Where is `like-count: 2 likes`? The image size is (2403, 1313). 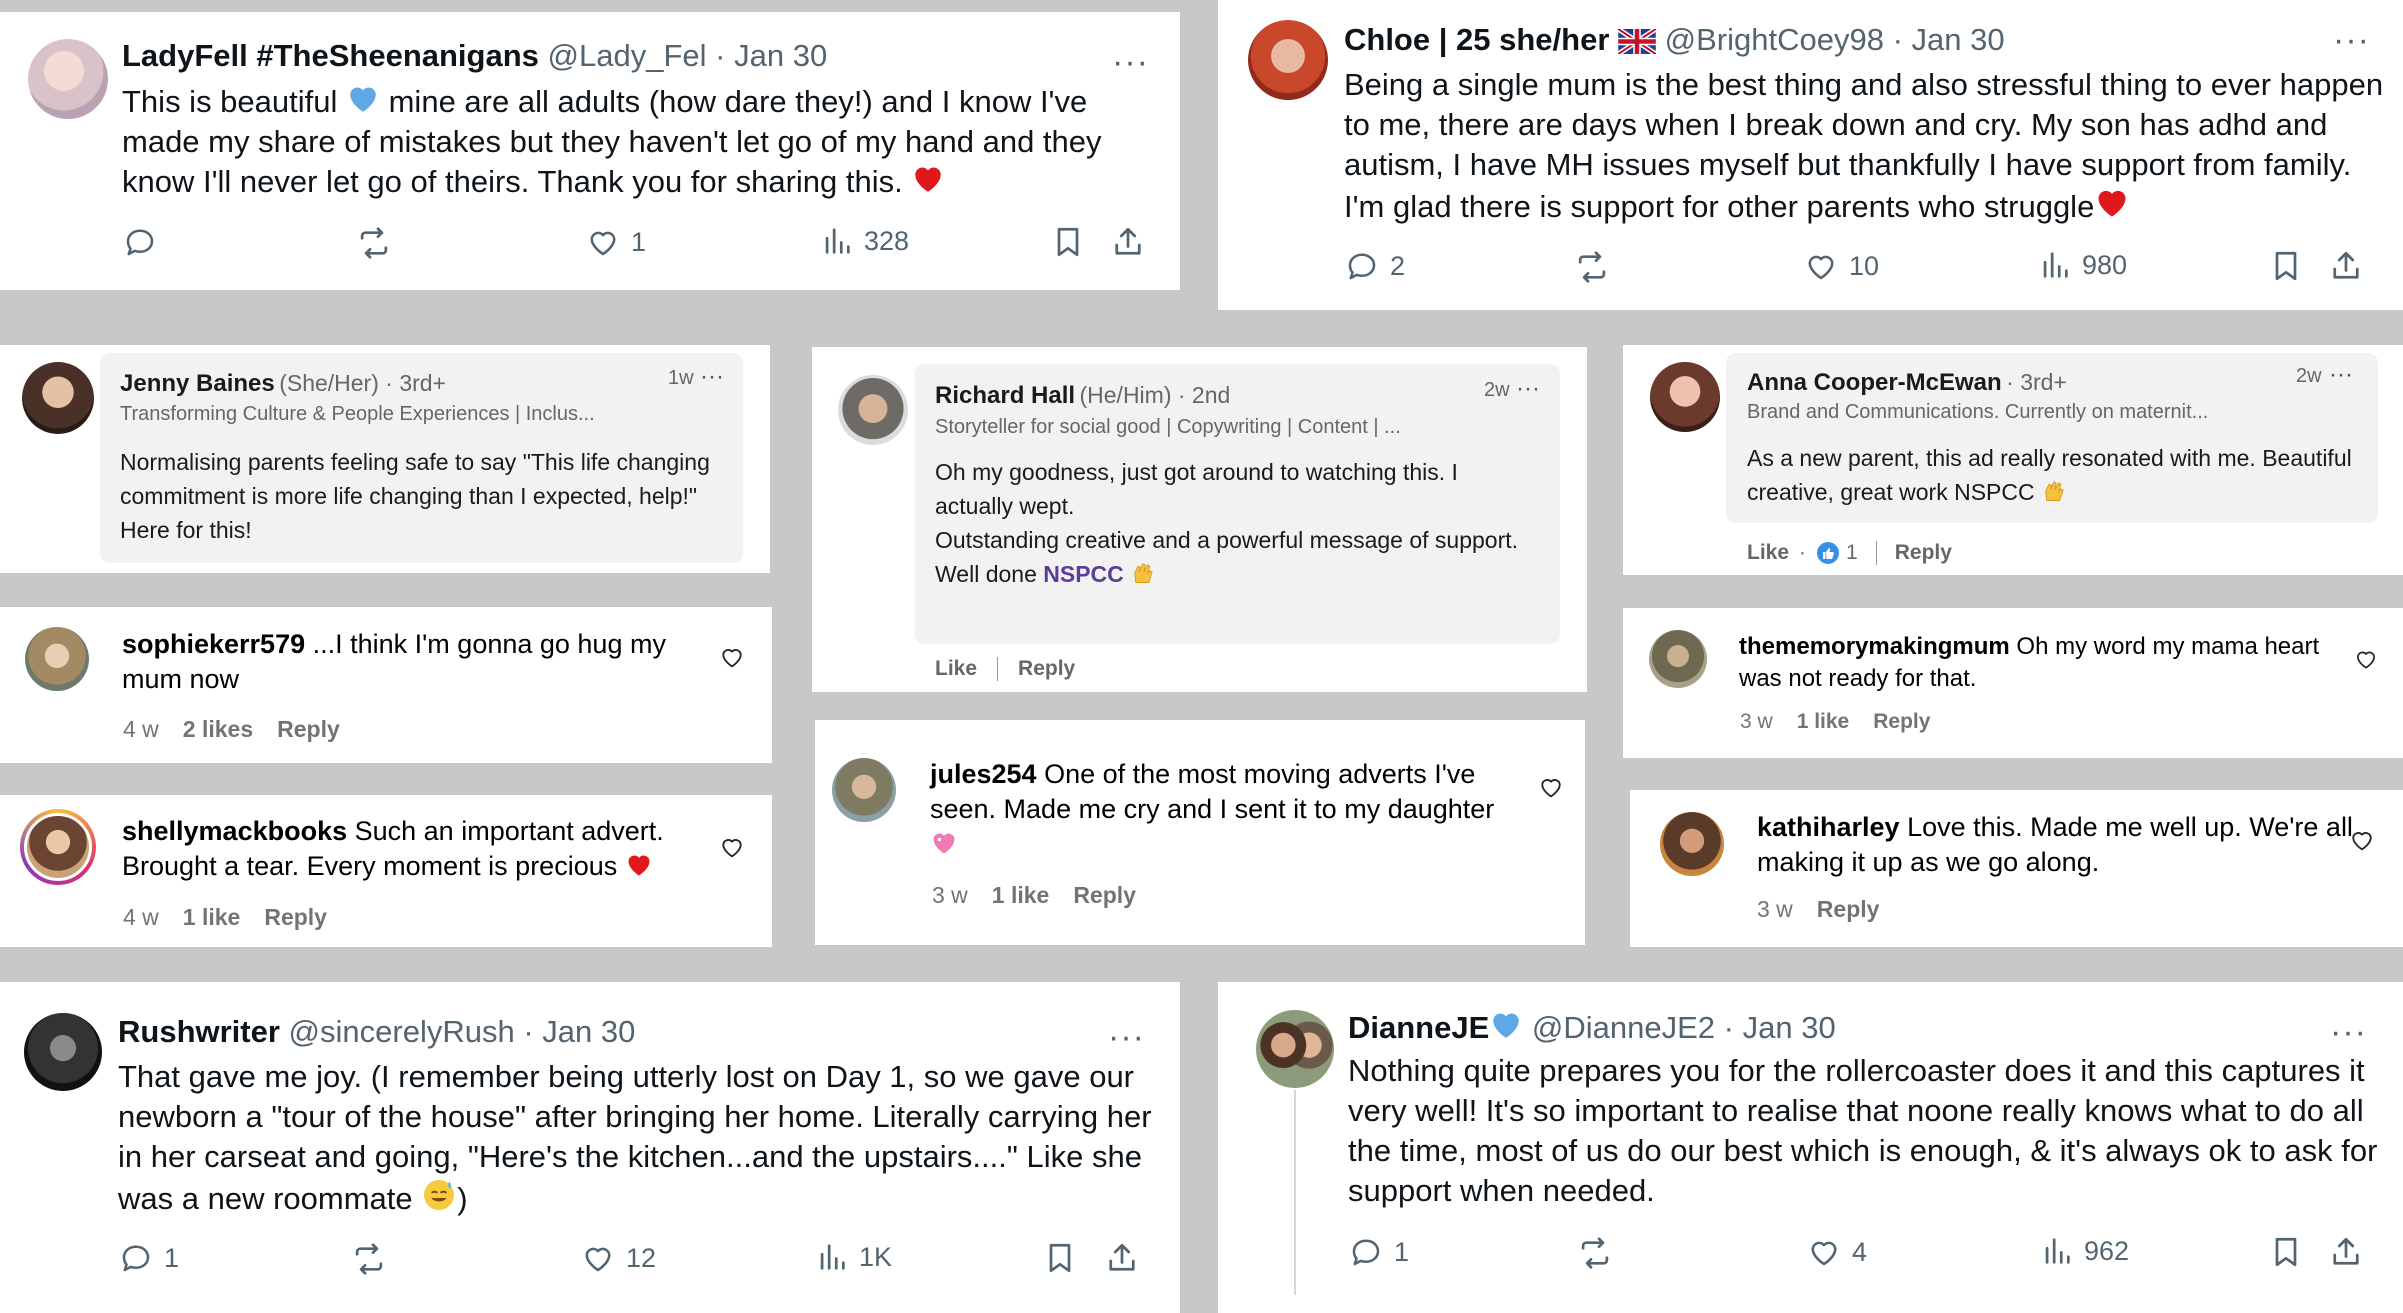
like-count: 2 likes is located at coordinates (218, 729).